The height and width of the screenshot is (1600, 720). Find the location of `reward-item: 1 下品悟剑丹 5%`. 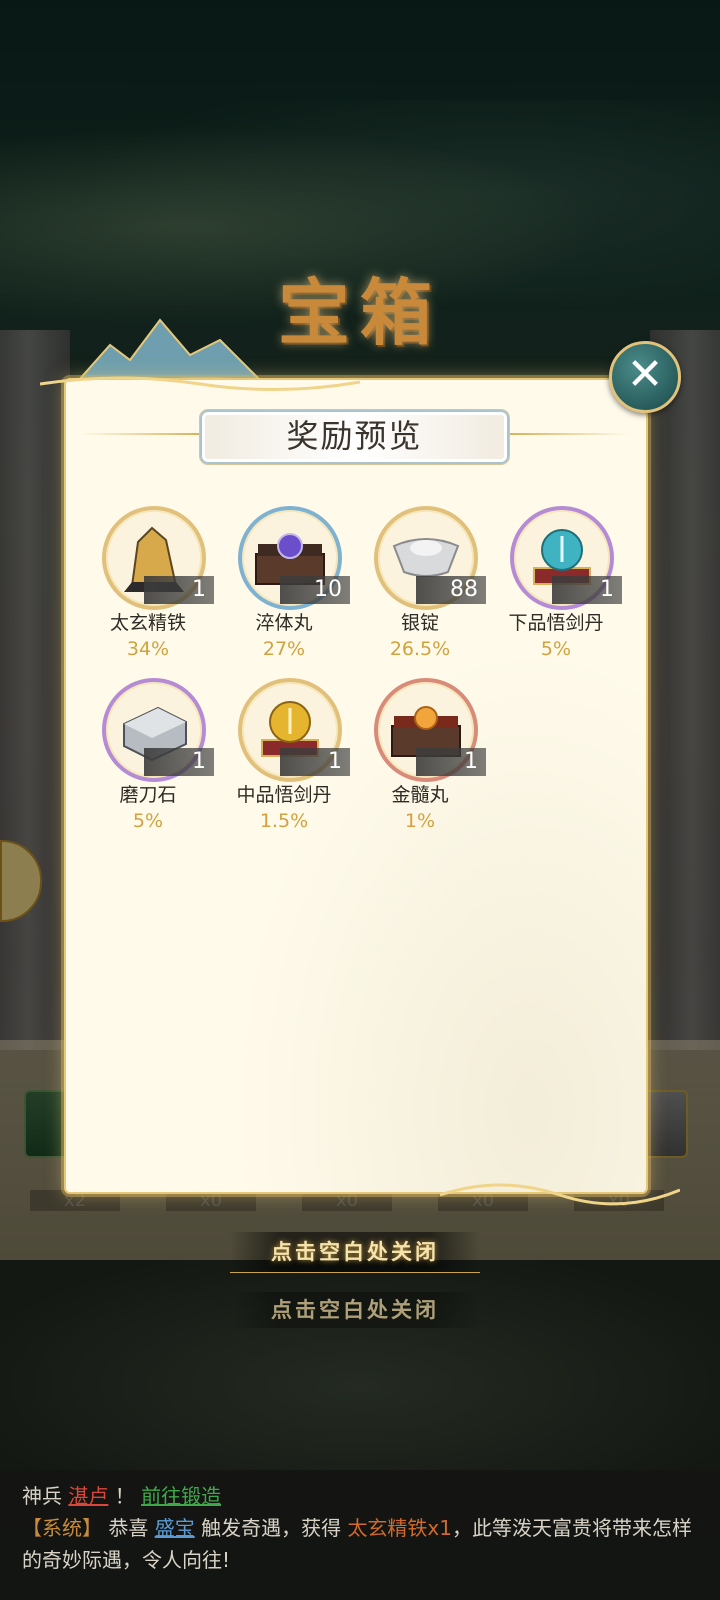

reward-item: 1 下品悟剑丹 5% is located at coordinates (549, 591).